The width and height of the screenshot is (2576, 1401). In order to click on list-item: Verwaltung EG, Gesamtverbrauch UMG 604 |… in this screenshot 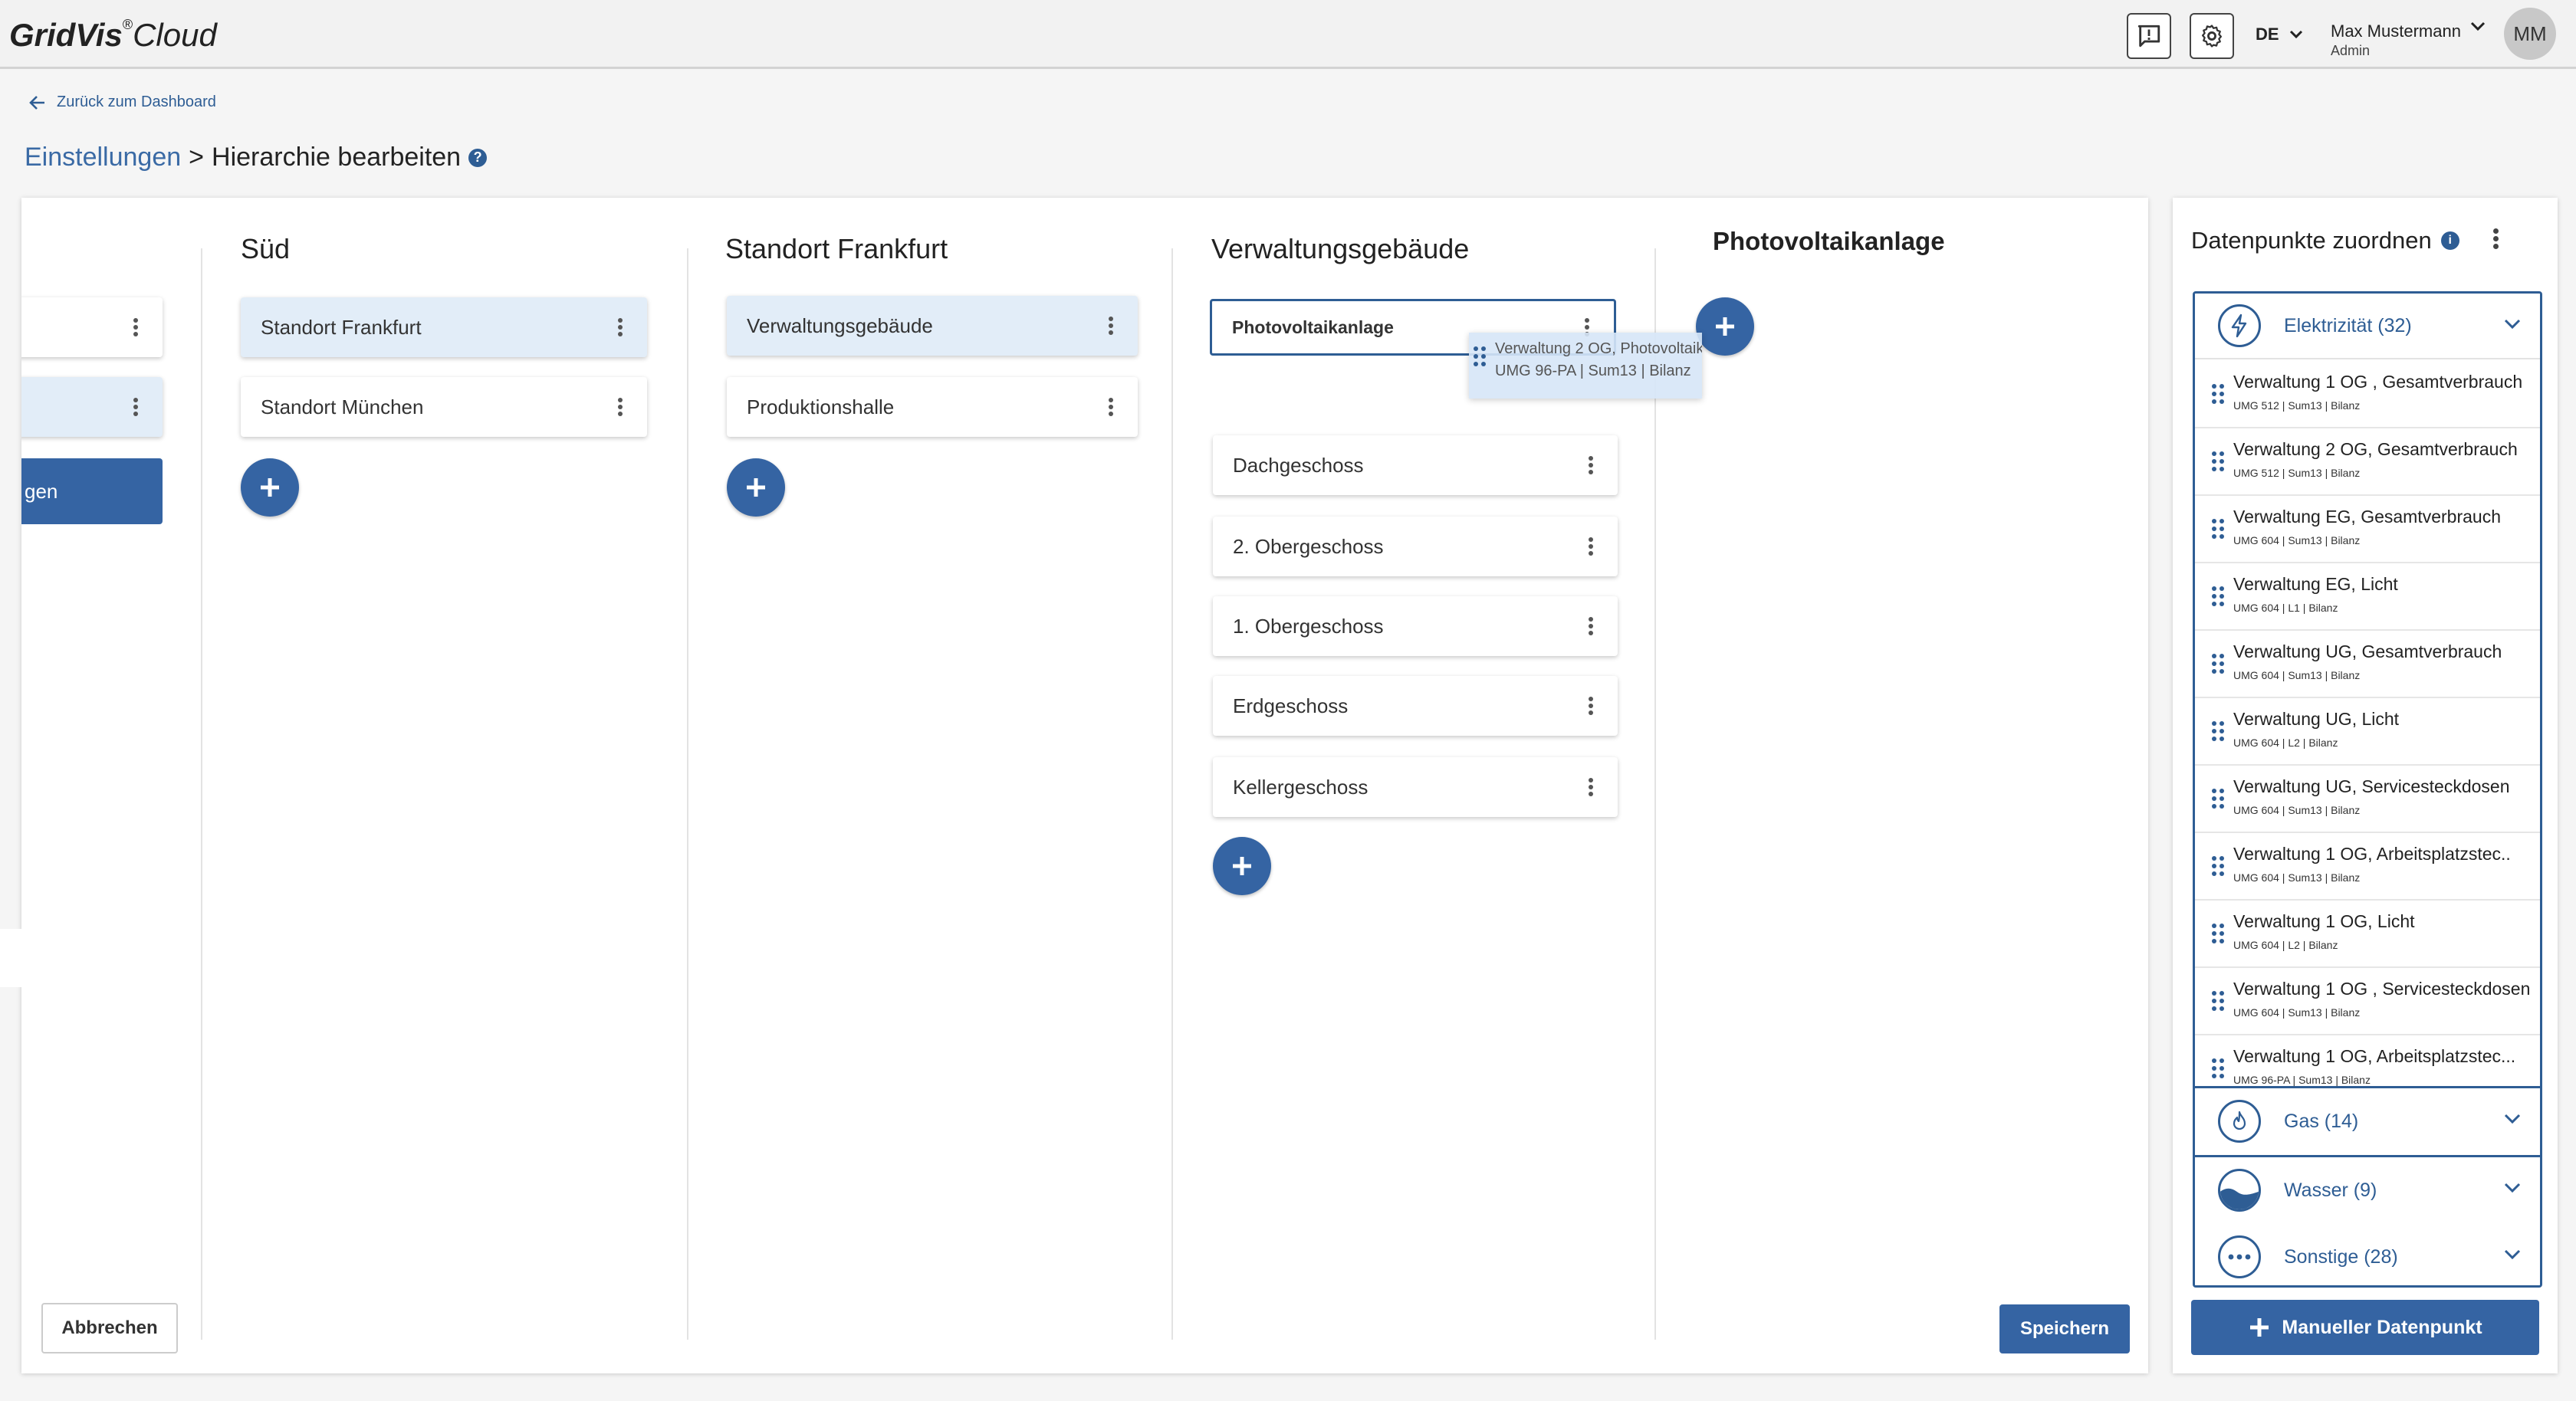, I will do `click(2367, 529)`.